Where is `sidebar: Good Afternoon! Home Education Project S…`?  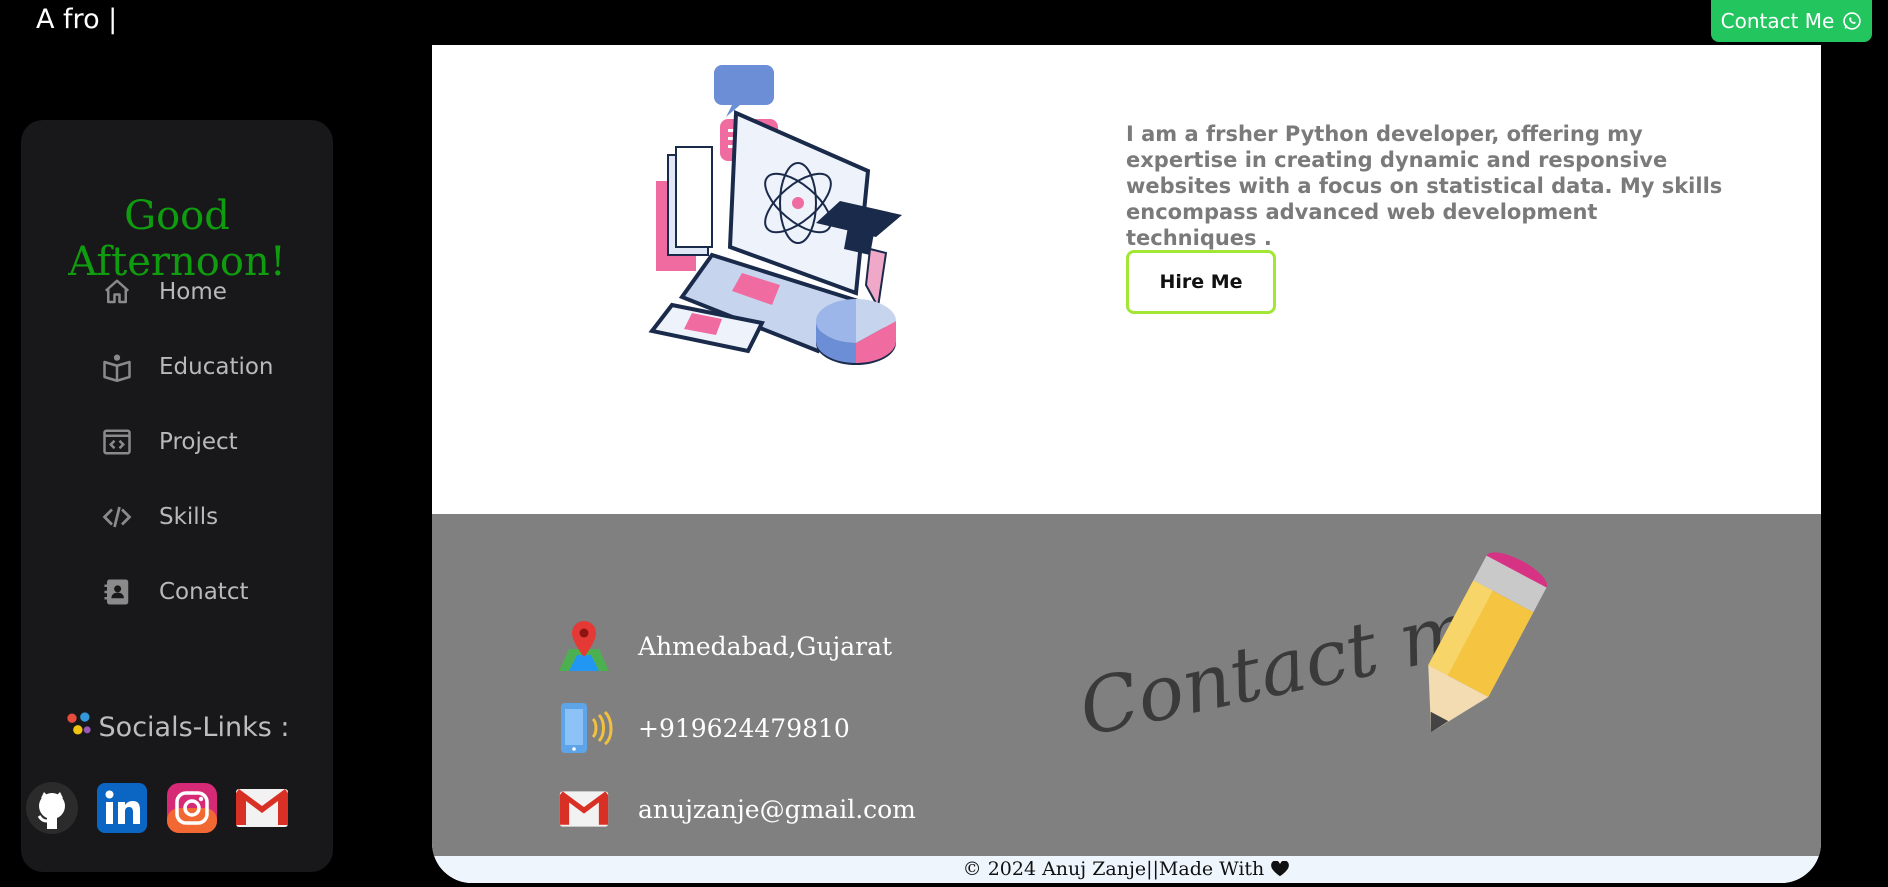
sidebar: Good Afternoon! Home Education Project S… is located at coordinates (177, 496).